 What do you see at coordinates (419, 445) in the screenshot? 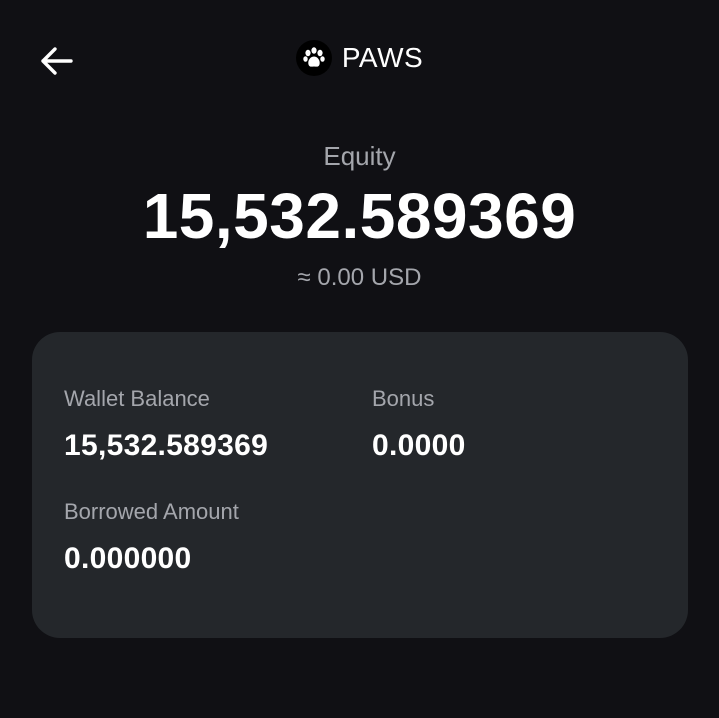
I see `bonus-value: 0.0000` at bounding box center [419, 445].